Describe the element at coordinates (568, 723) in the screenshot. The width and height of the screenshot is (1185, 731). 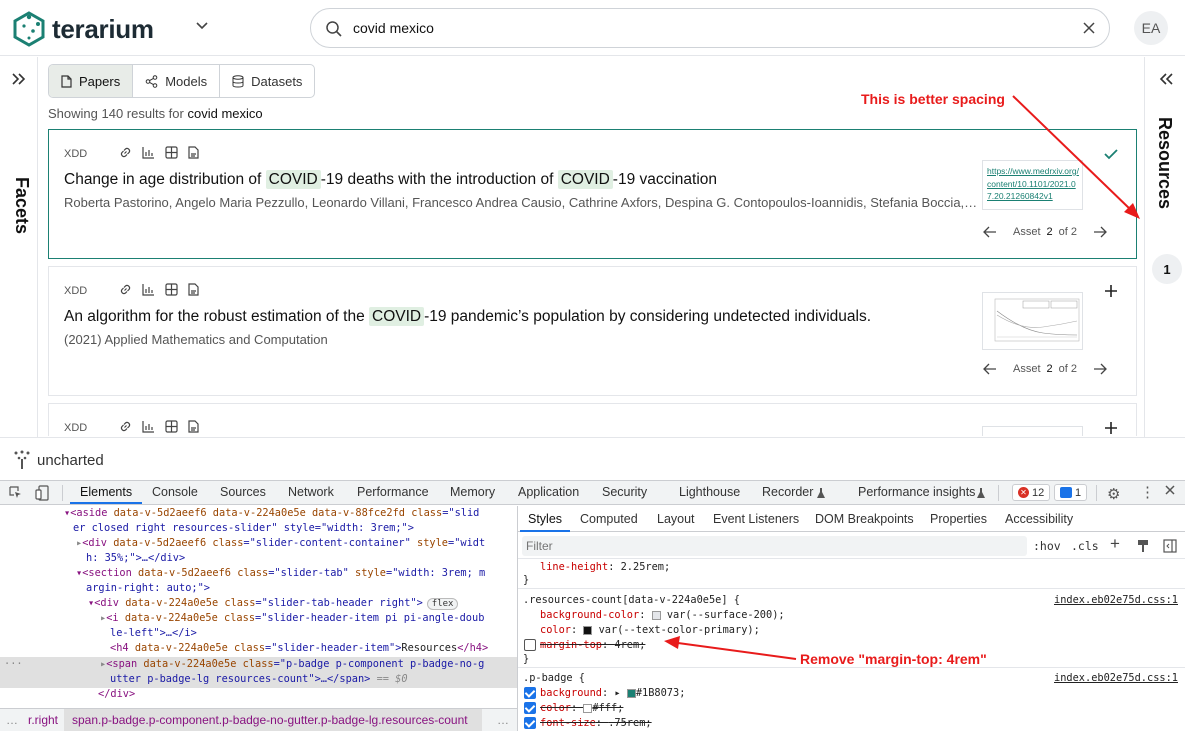
I see `css-property: font-size` at that location.